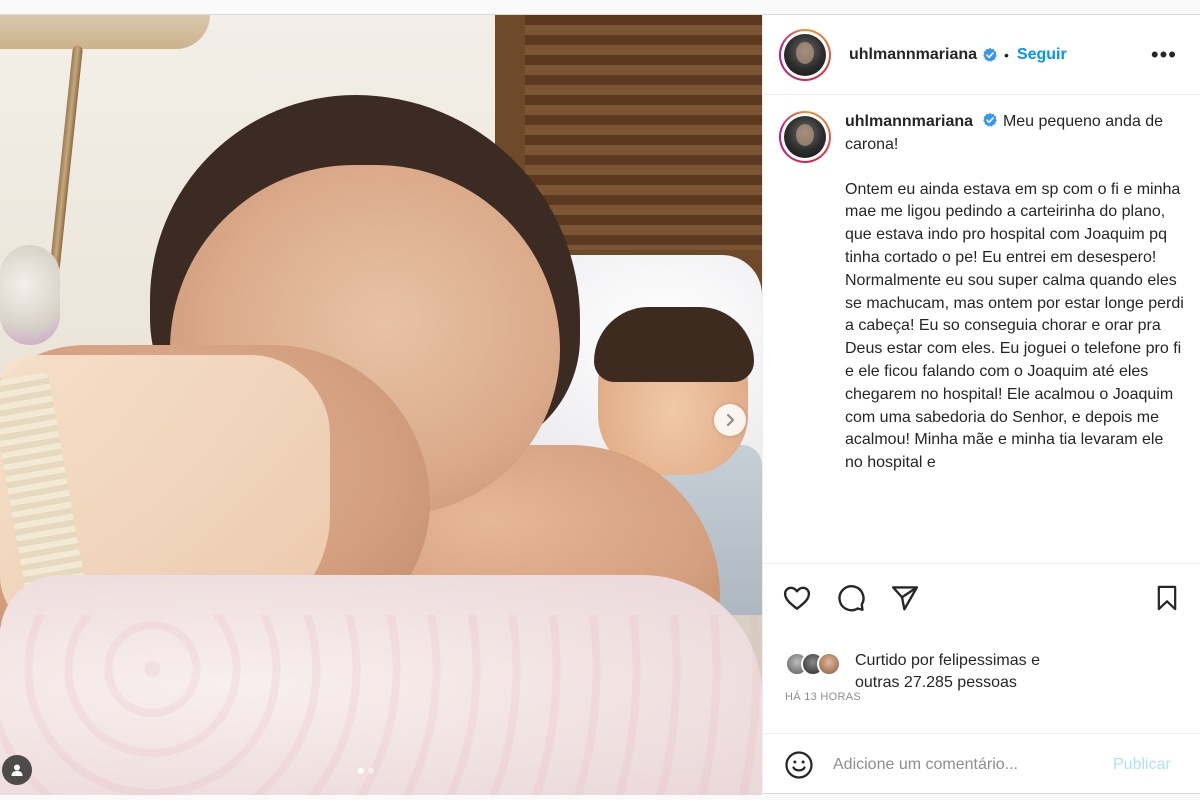  What do you see at coordinates (1042, 55) in the screenshot?
I see `follow-button: Seguir` at bounding box center [1042, 55].